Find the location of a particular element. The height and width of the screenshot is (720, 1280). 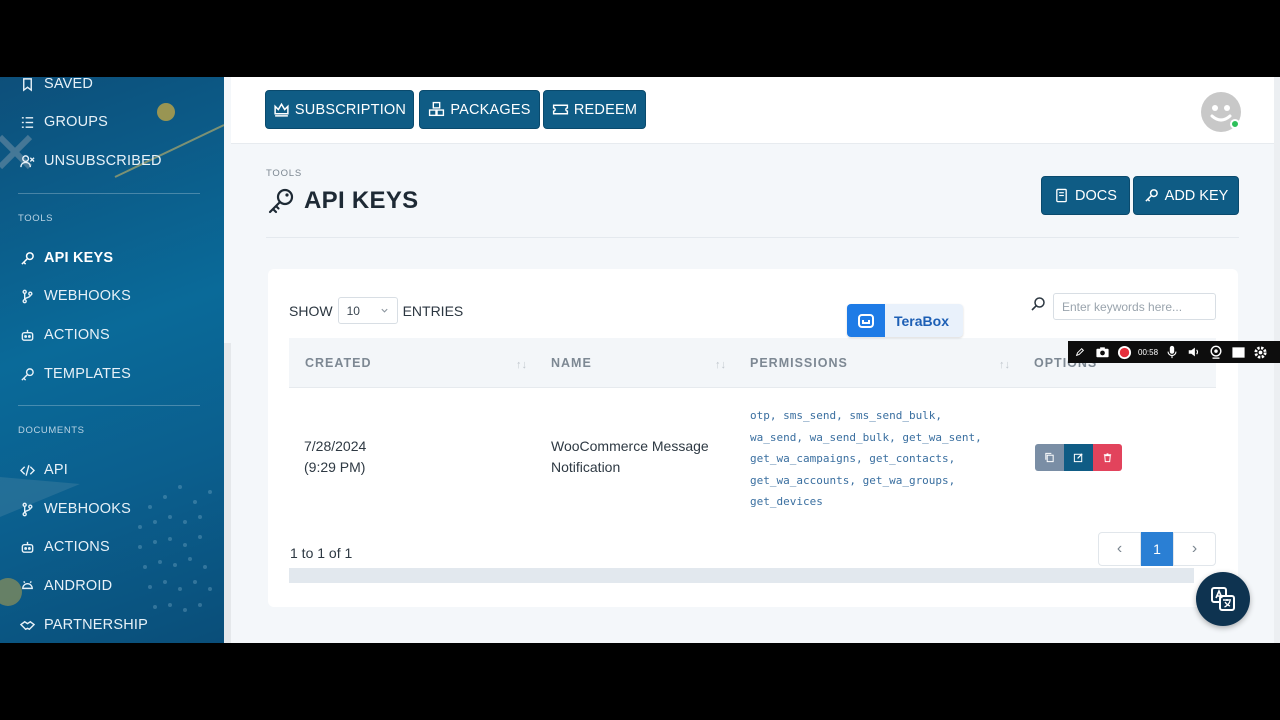

android-icon is located at coordinates (27, 586).